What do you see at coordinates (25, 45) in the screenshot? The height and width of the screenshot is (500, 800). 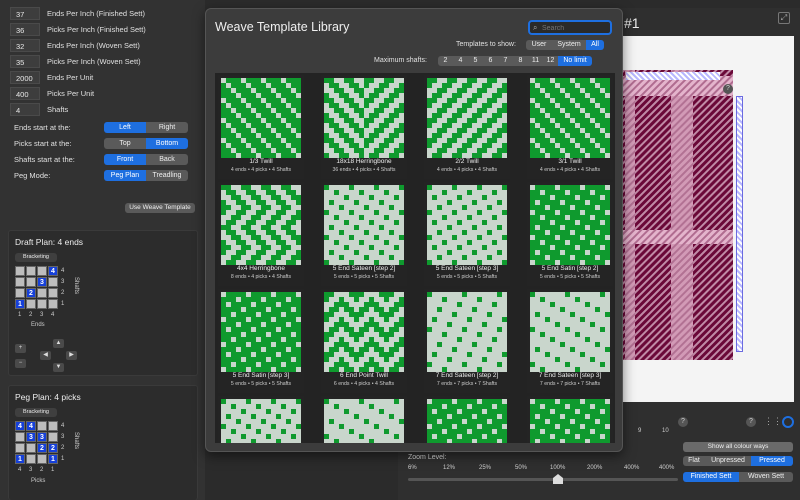 I see `parameter-value-field: 32` at bounding box center [25, 45].